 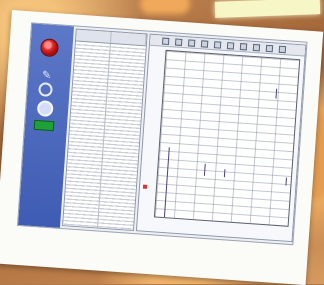 What do you see at coordinates (256, 47) in the screenshot?
I see `copy-icon` at bounding box center [256, 47].